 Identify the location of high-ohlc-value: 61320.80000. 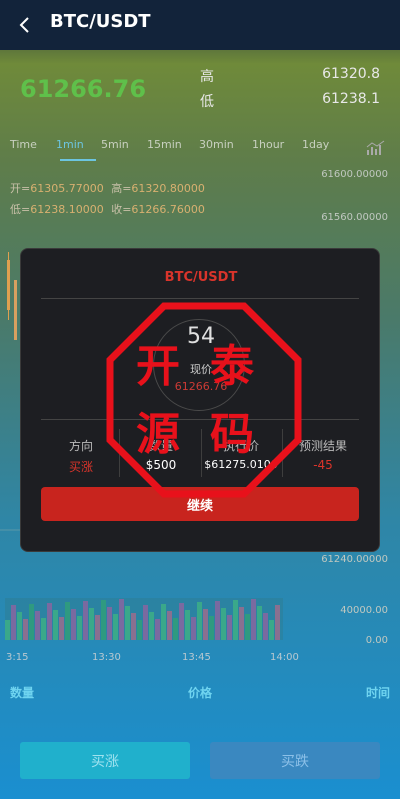
(168, 188).